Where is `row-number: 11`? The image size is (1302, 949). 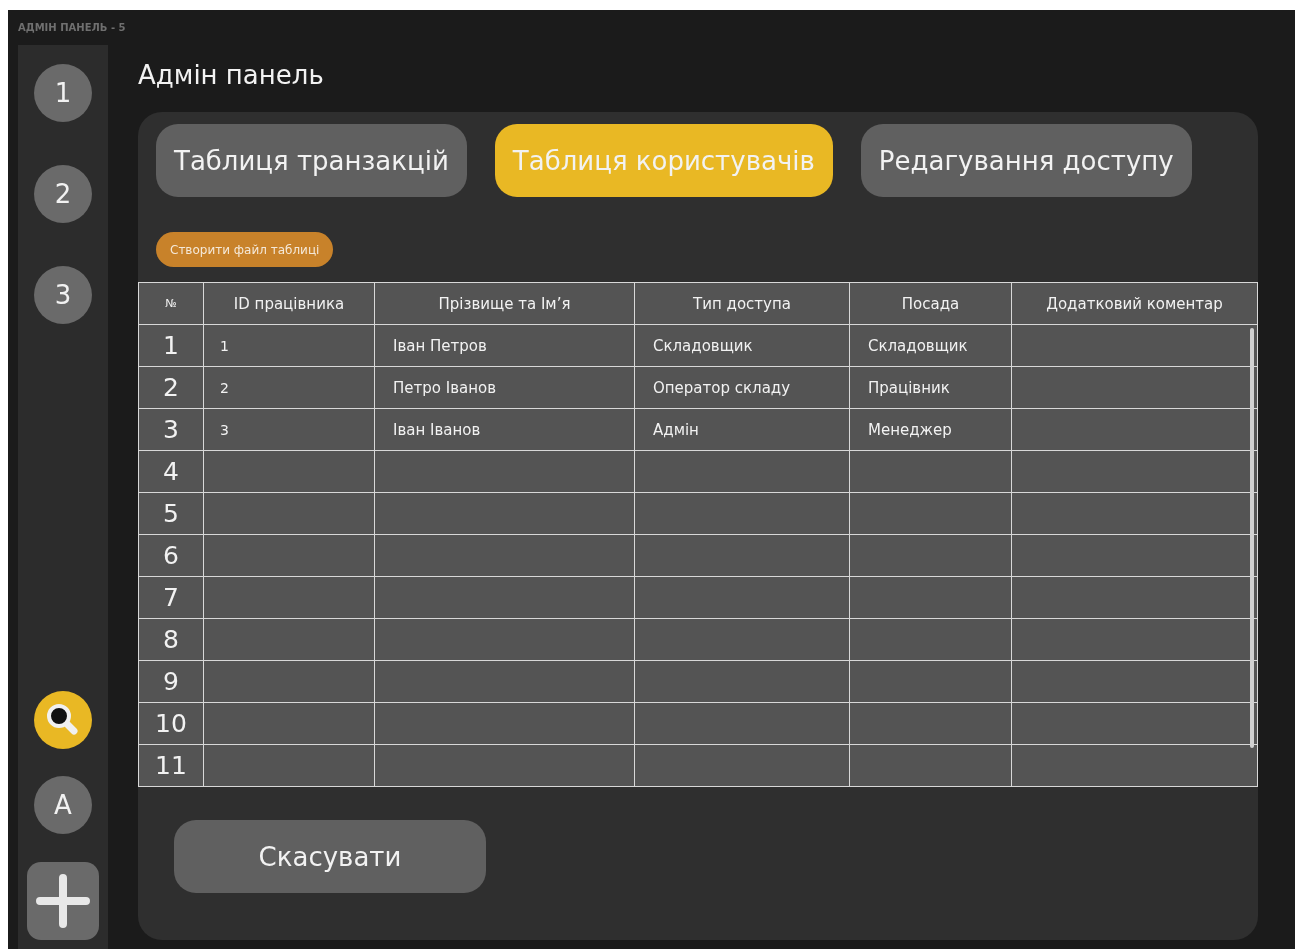
row-number: 11 is located at coordinates (171, 765).